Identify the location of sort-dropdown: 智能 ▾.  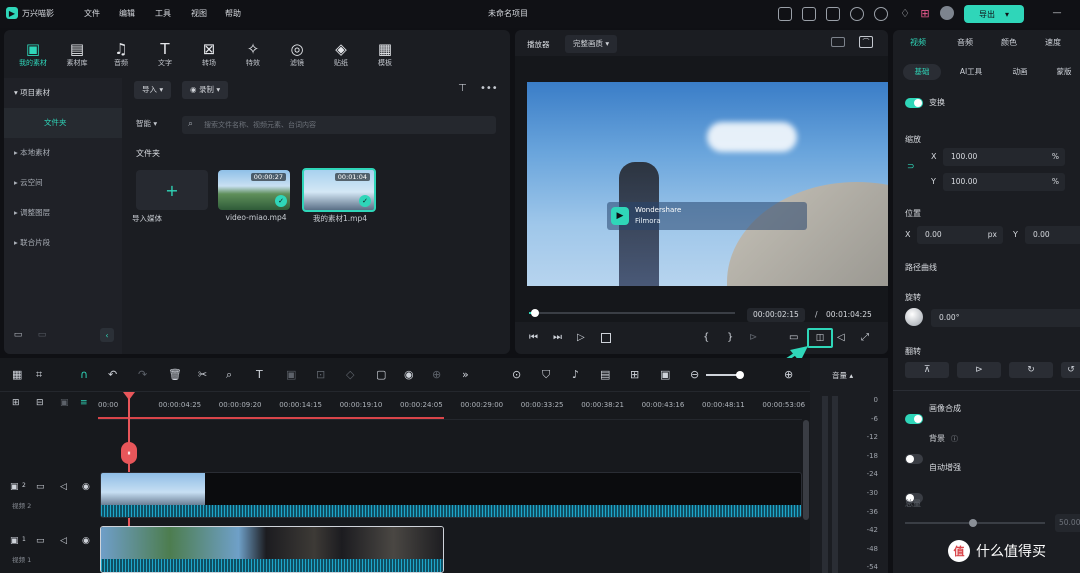
(146, 123).